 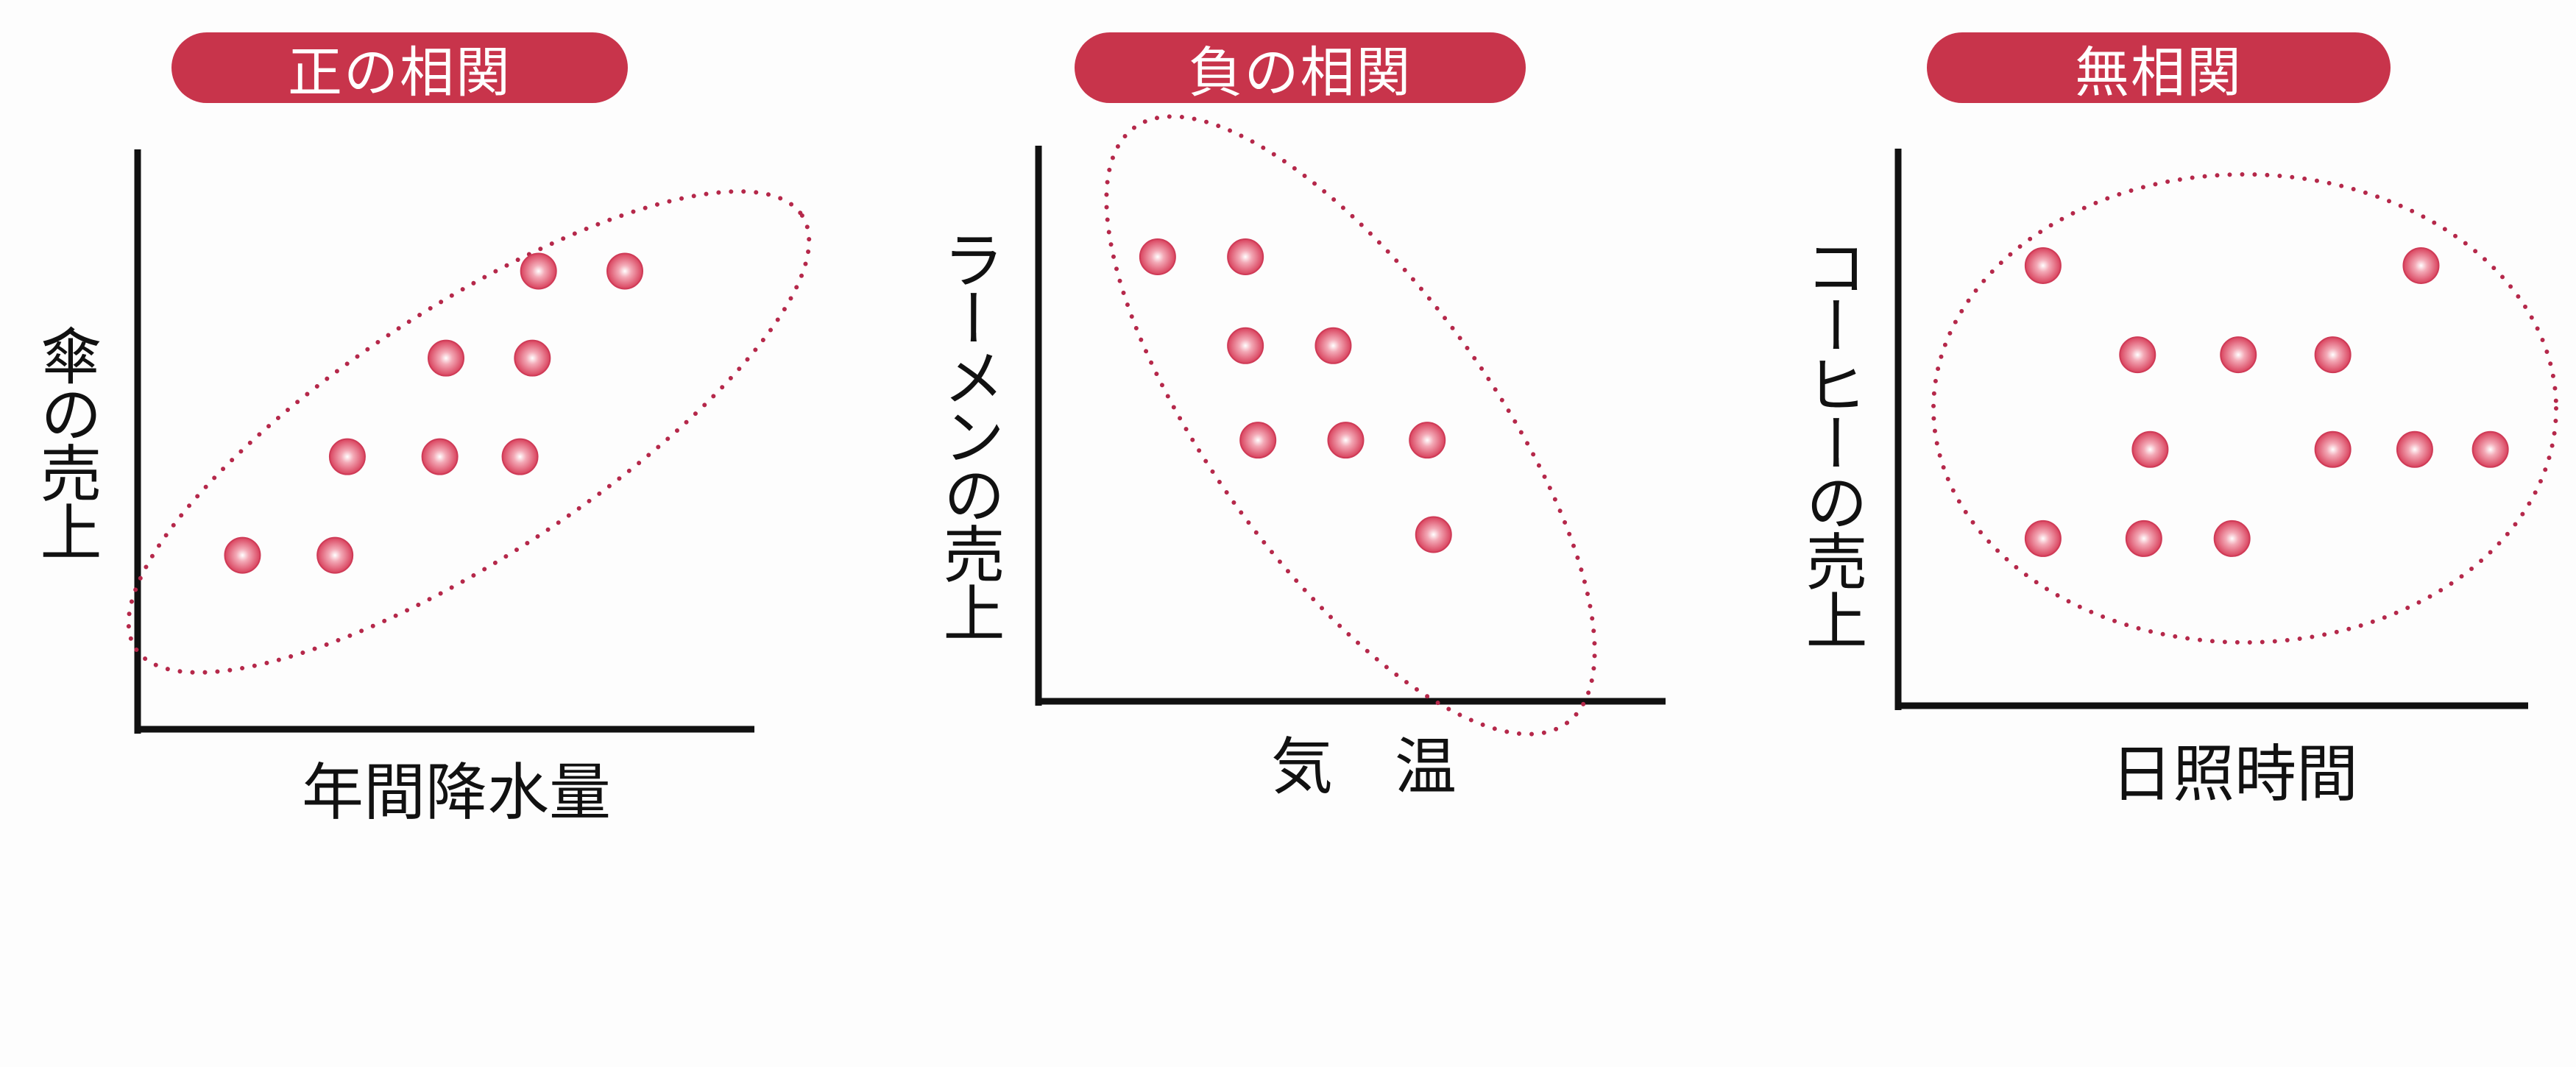 I want to click on title-no-correlation: 無相関, so click(x=2159, y=68).